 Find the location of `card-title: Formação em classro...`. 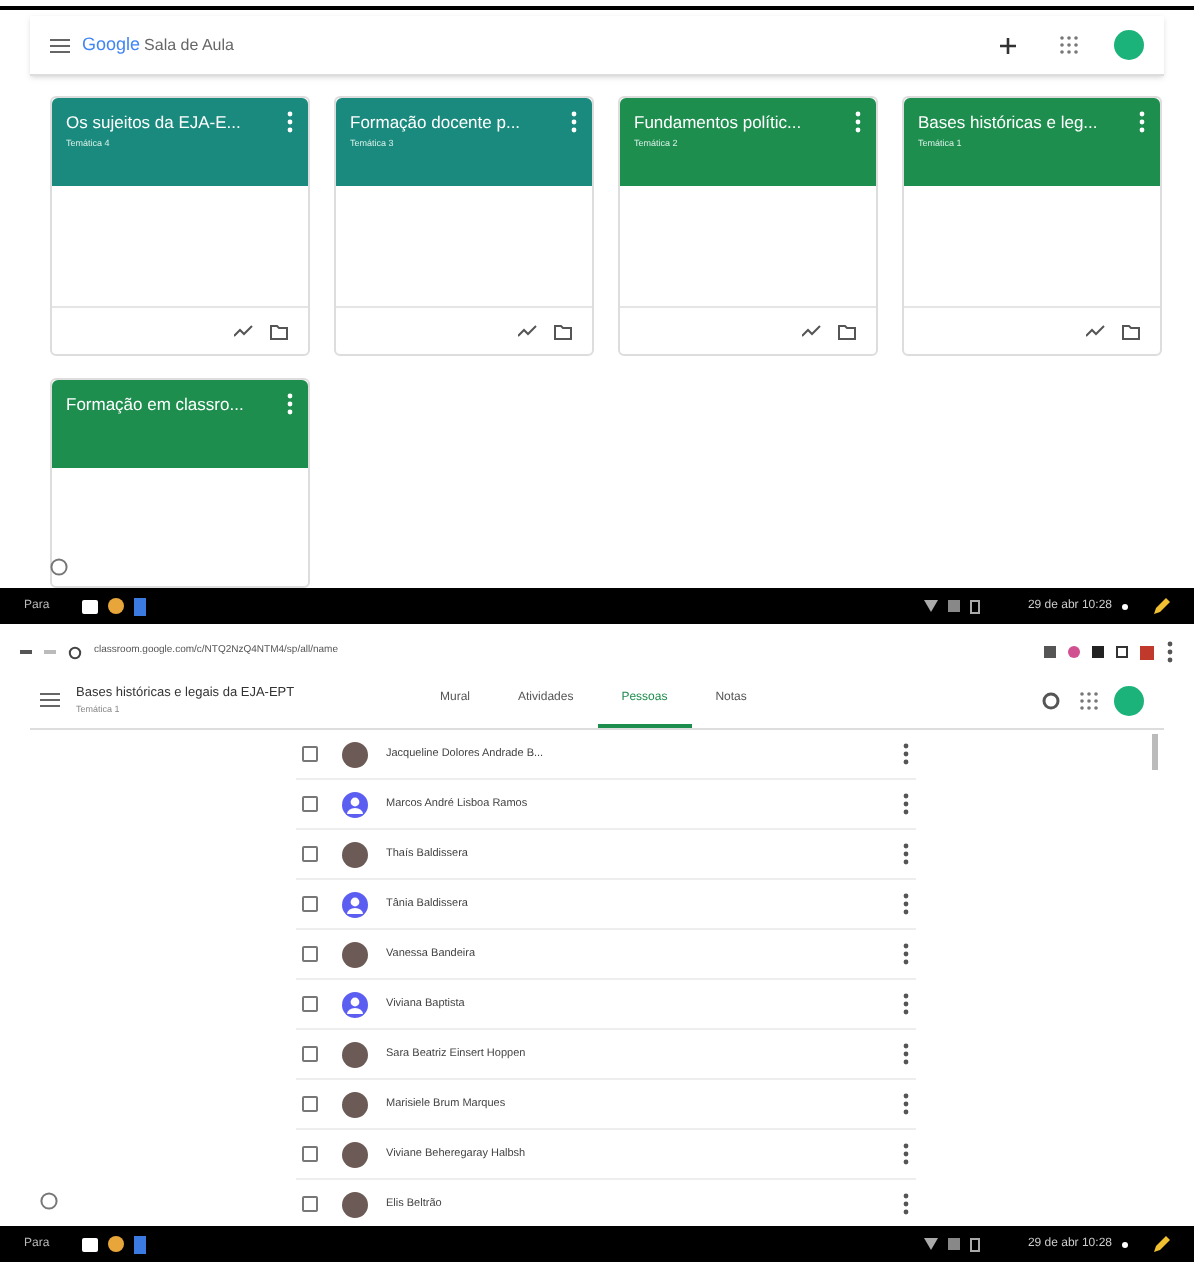

card-title: Formação em classro... is located at coordinates (176, 405).